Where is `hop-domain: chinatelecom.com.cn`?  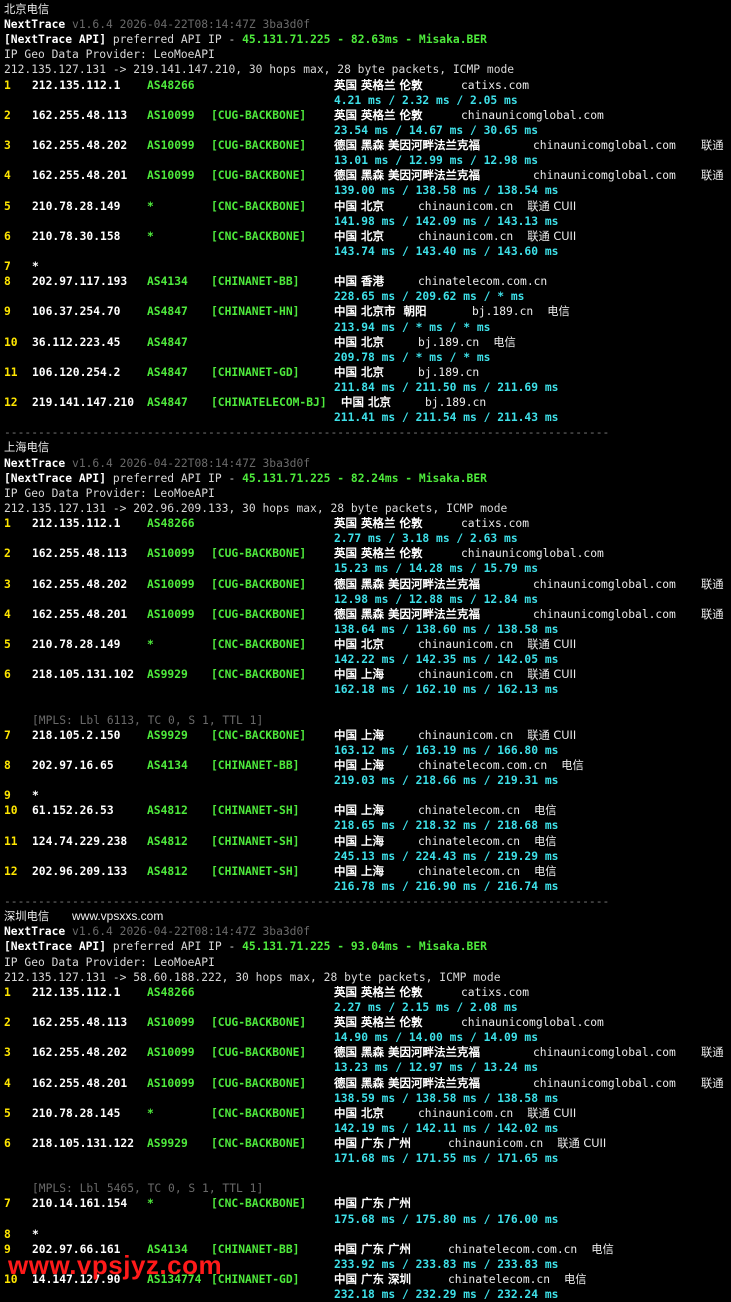
hop-domain: chinatelecom.com.cn is located at coordinates (513, 1249).